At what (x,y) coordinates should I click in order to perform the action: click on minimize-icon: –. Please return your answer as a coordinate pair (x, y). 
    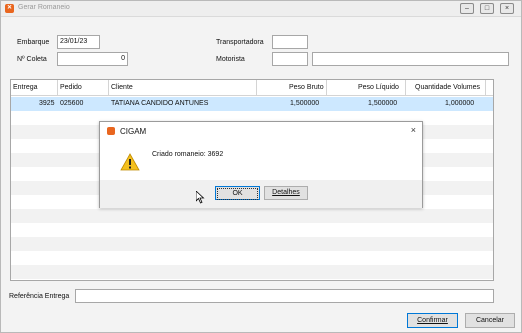
    Looking at the image, I should click on (467, 8).